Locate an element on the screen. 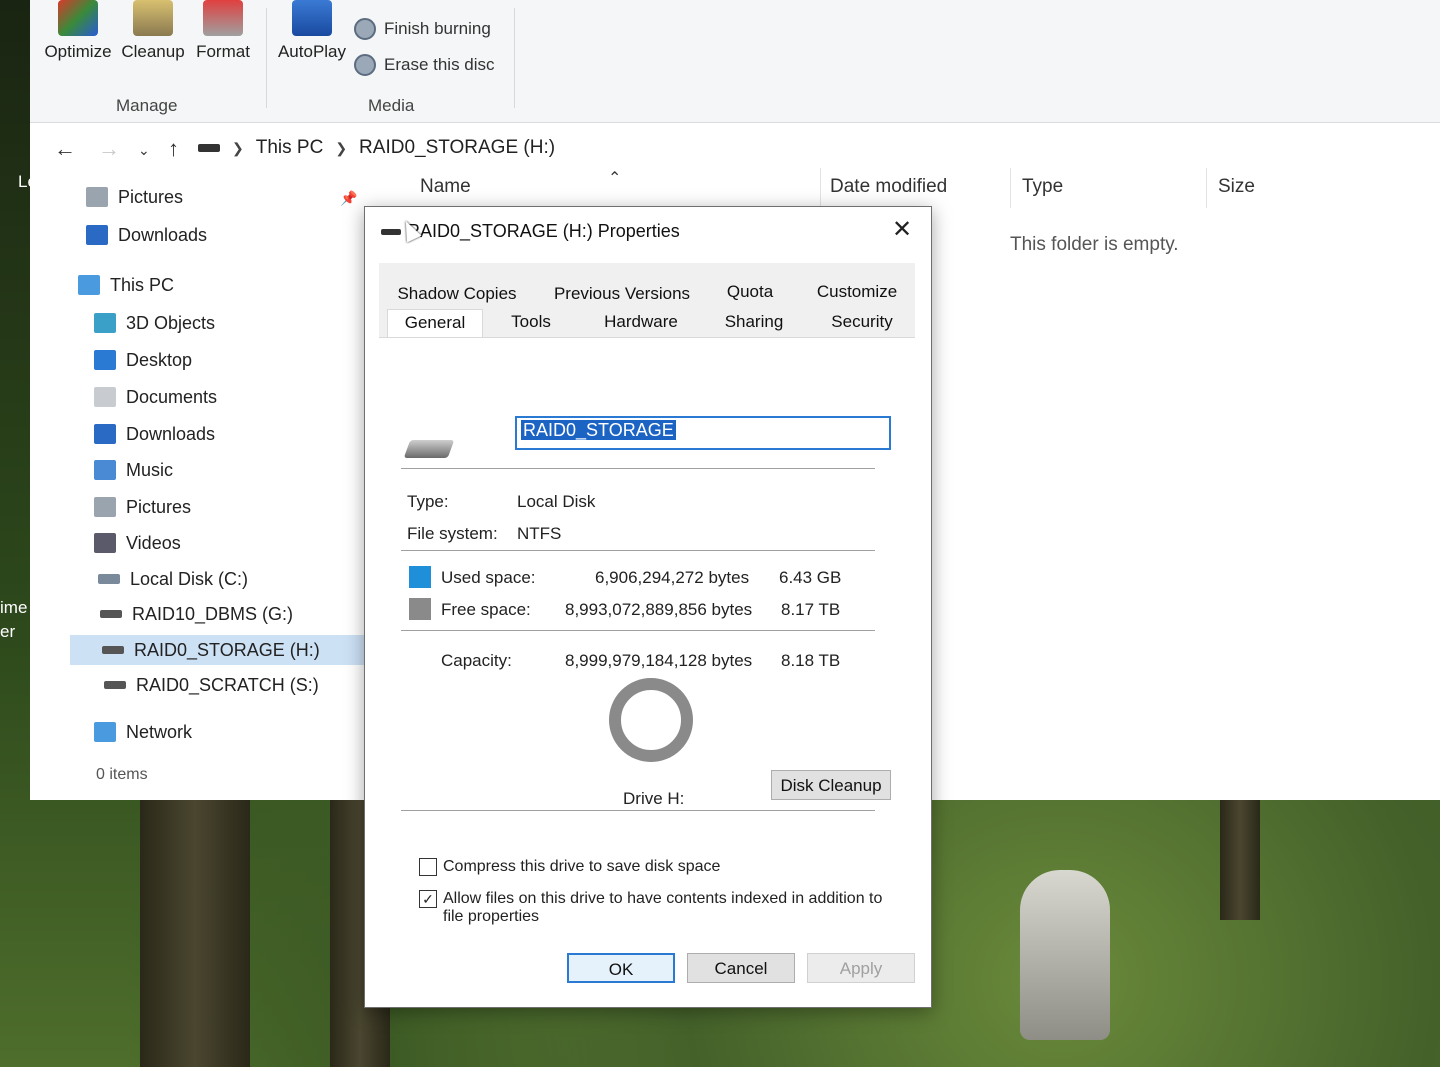  autoplay-icon is located at coordinates (312, 18).